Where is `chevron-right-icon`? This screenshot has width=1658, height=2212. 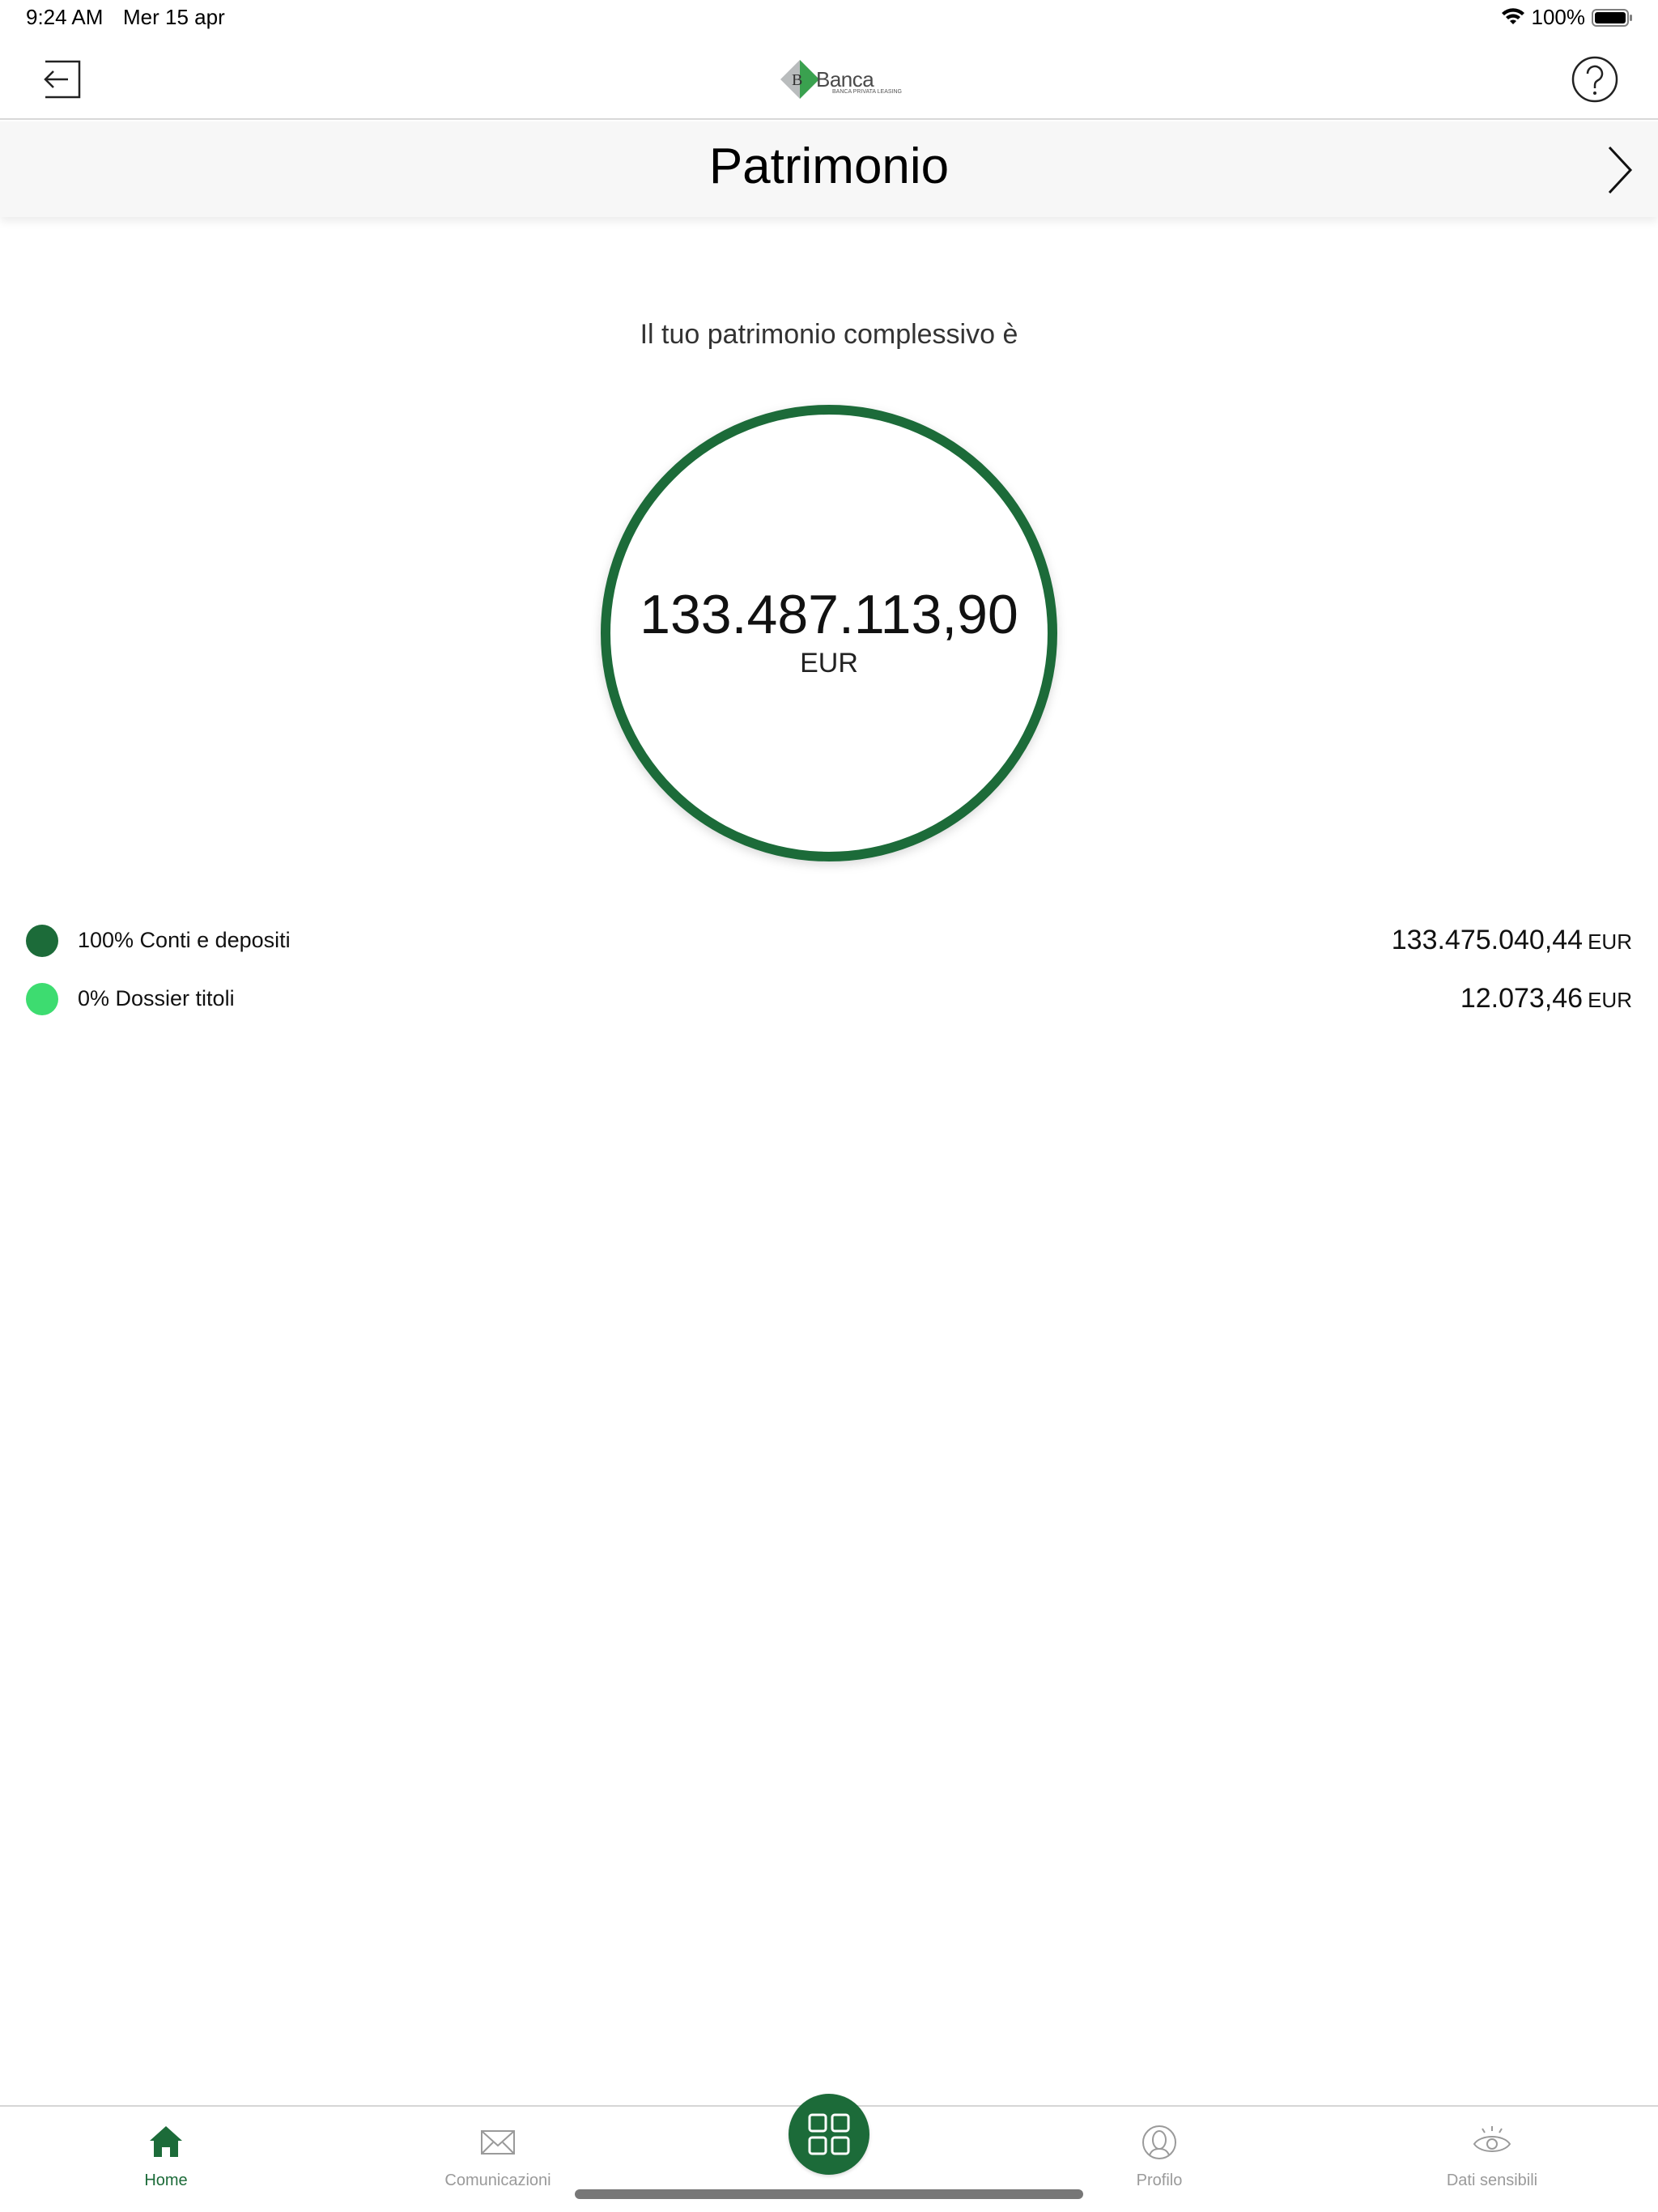 chevron-right-icon is located at coordinates (1620, 170).